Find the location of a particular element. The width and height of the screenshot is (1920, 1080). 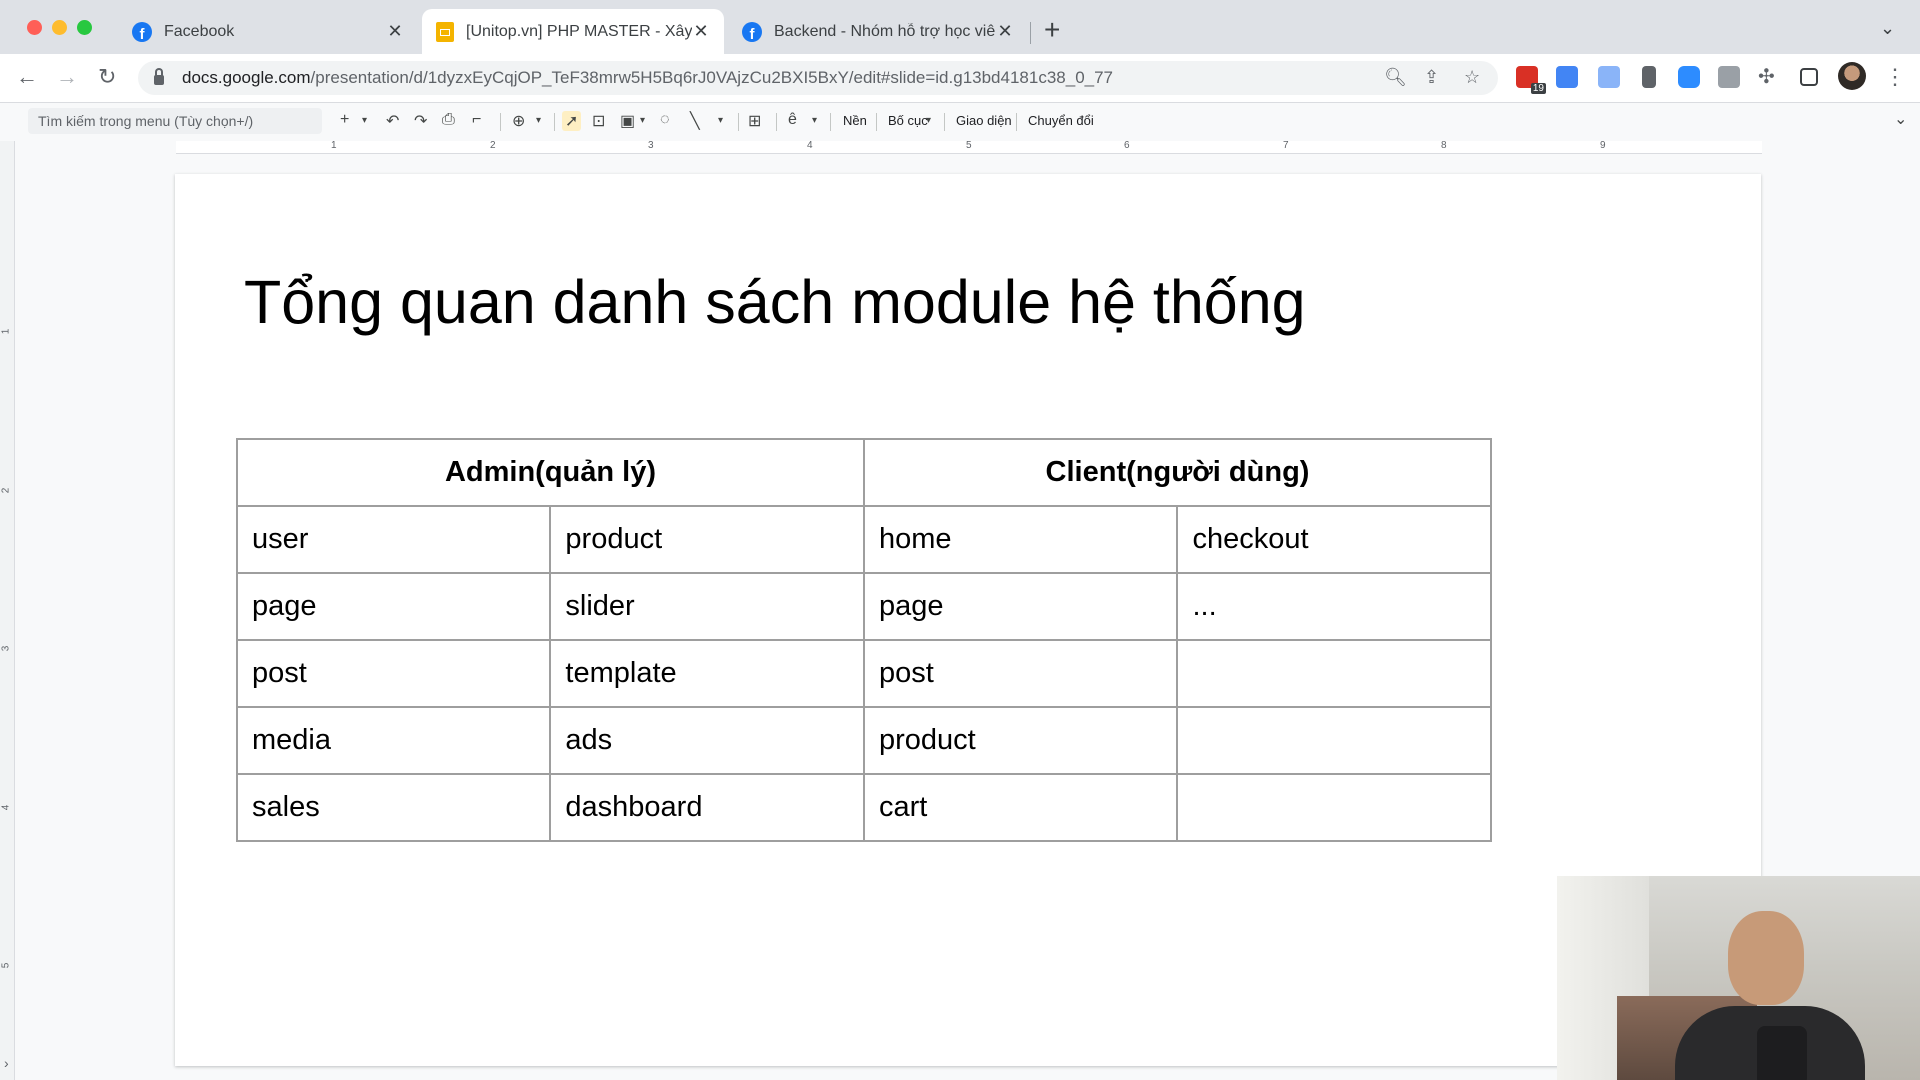

notes-extension-icon is located at coordinates (1649, 77).